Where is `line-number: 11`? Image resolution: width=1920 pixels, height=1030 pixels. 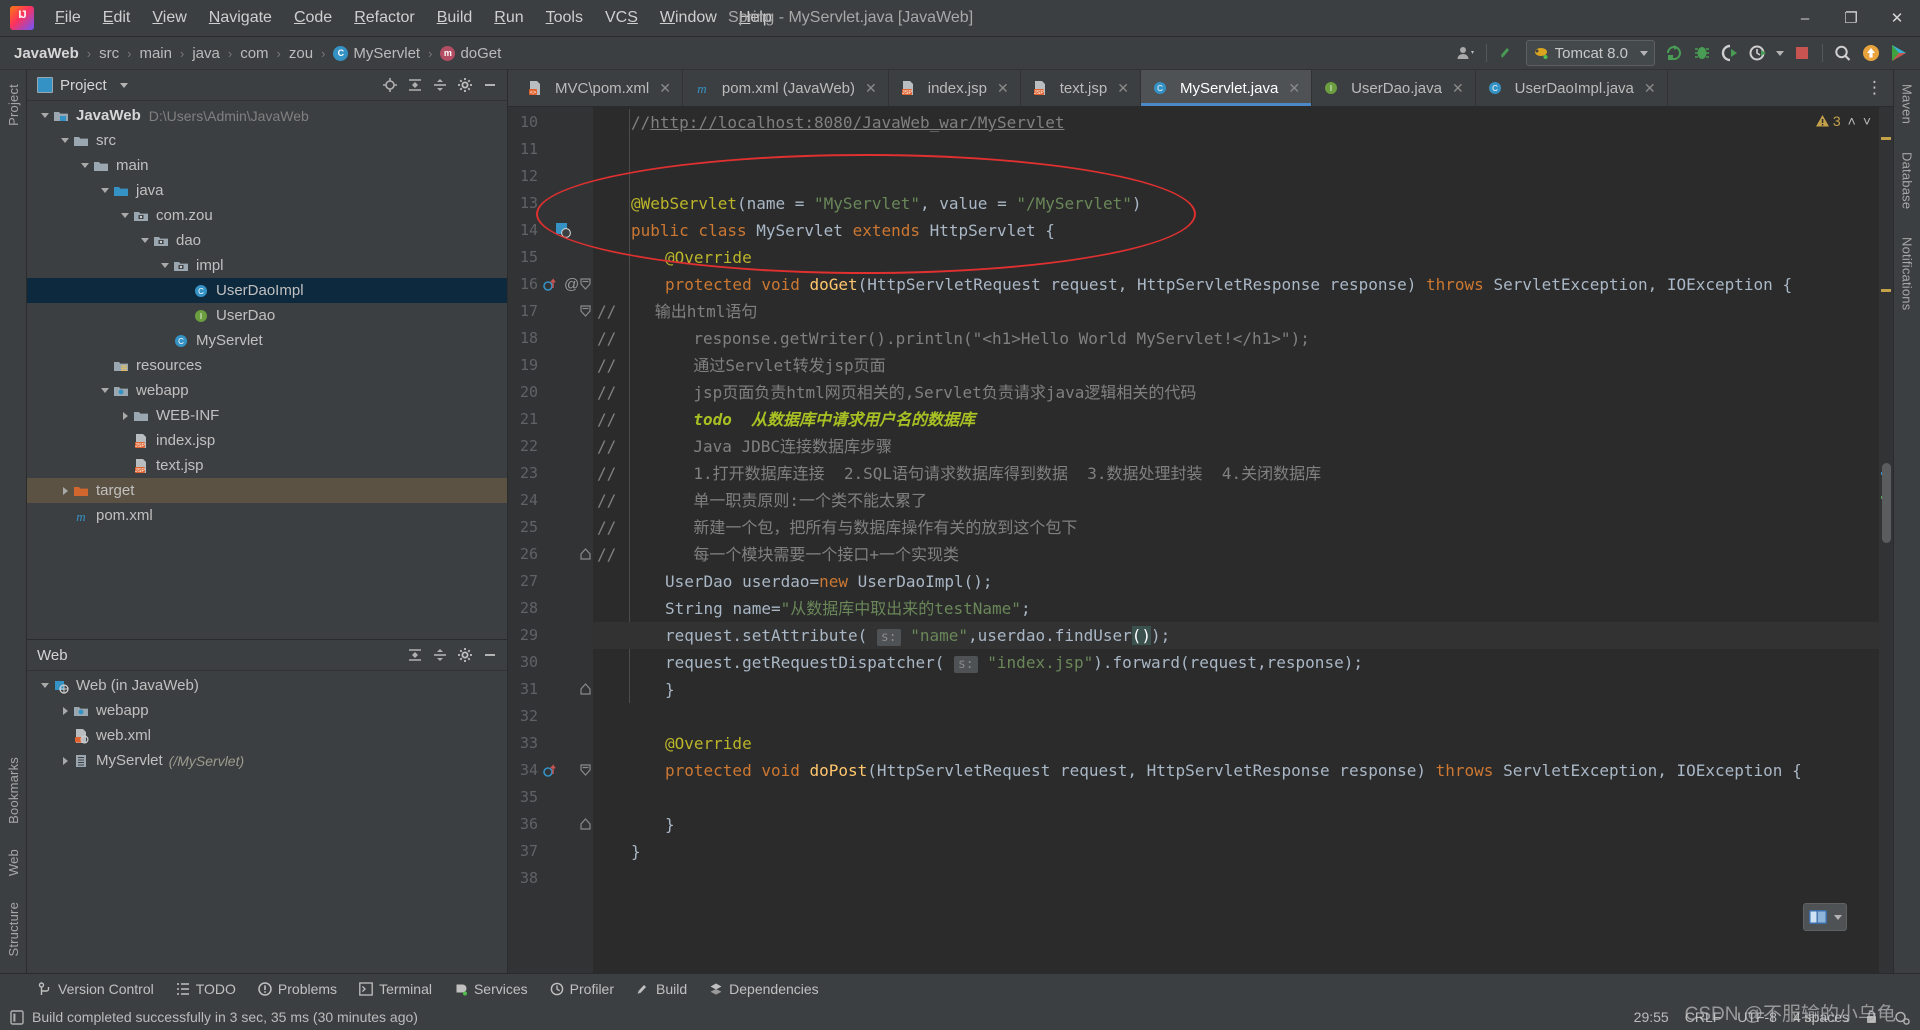
line-number: 11 is located at coordinates (550, 149).